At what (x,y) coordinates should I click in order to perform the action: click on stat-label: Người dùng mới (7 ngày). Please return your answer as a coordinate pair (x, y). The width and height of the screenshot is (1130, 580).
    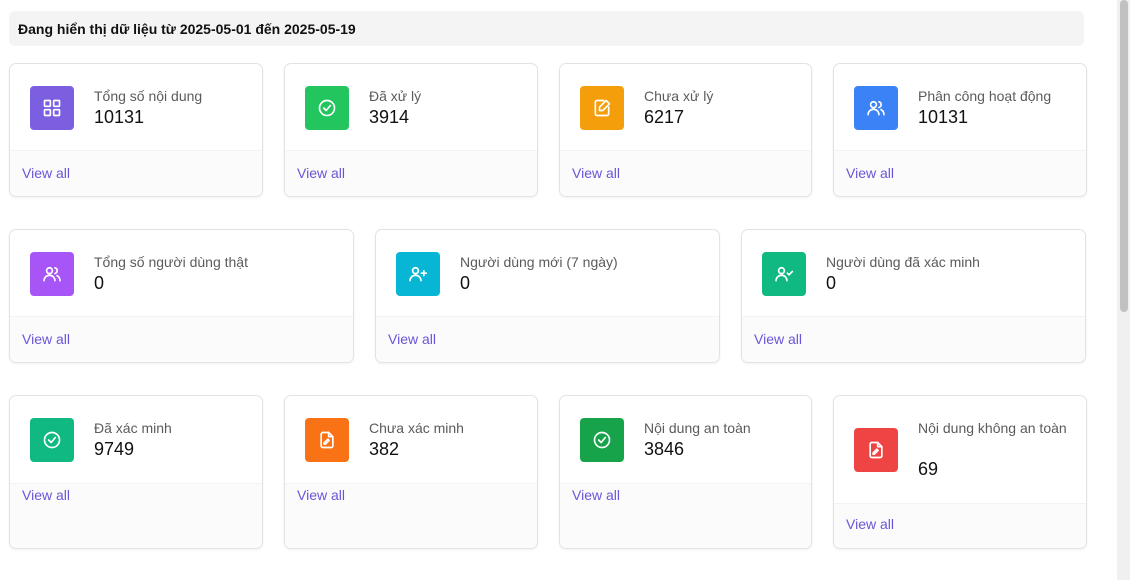
    Looking at the image, I should click on (539, 262).